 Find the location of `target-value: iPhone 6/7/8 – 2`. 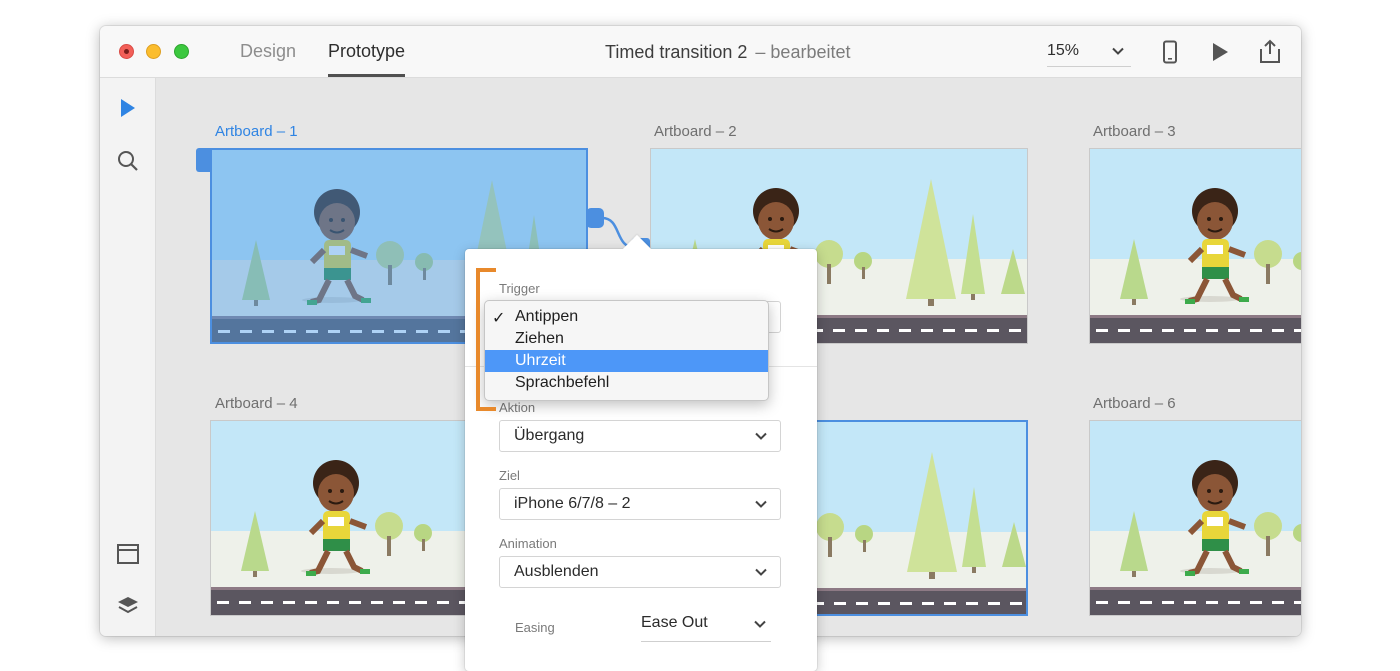

target-value: iPhone 6/7/8 – 2 is located at coordinates (572, 503).